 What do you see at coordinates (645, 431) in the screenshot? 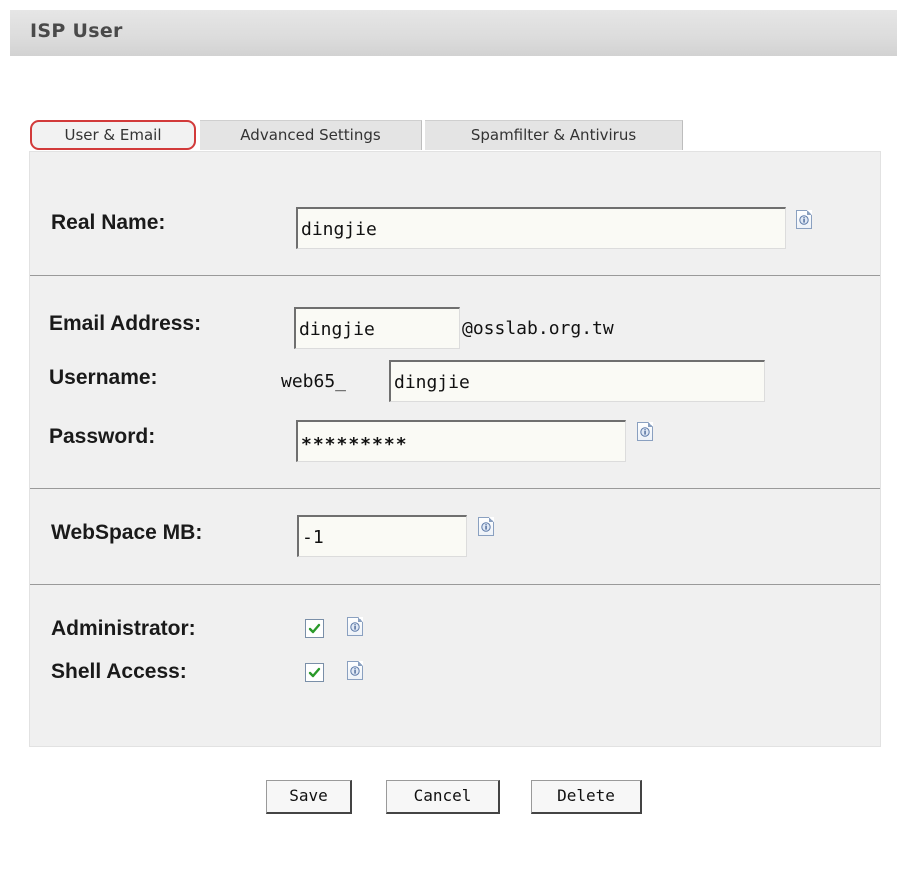
I see `password-info-icon` at bounding box center [645, 431].